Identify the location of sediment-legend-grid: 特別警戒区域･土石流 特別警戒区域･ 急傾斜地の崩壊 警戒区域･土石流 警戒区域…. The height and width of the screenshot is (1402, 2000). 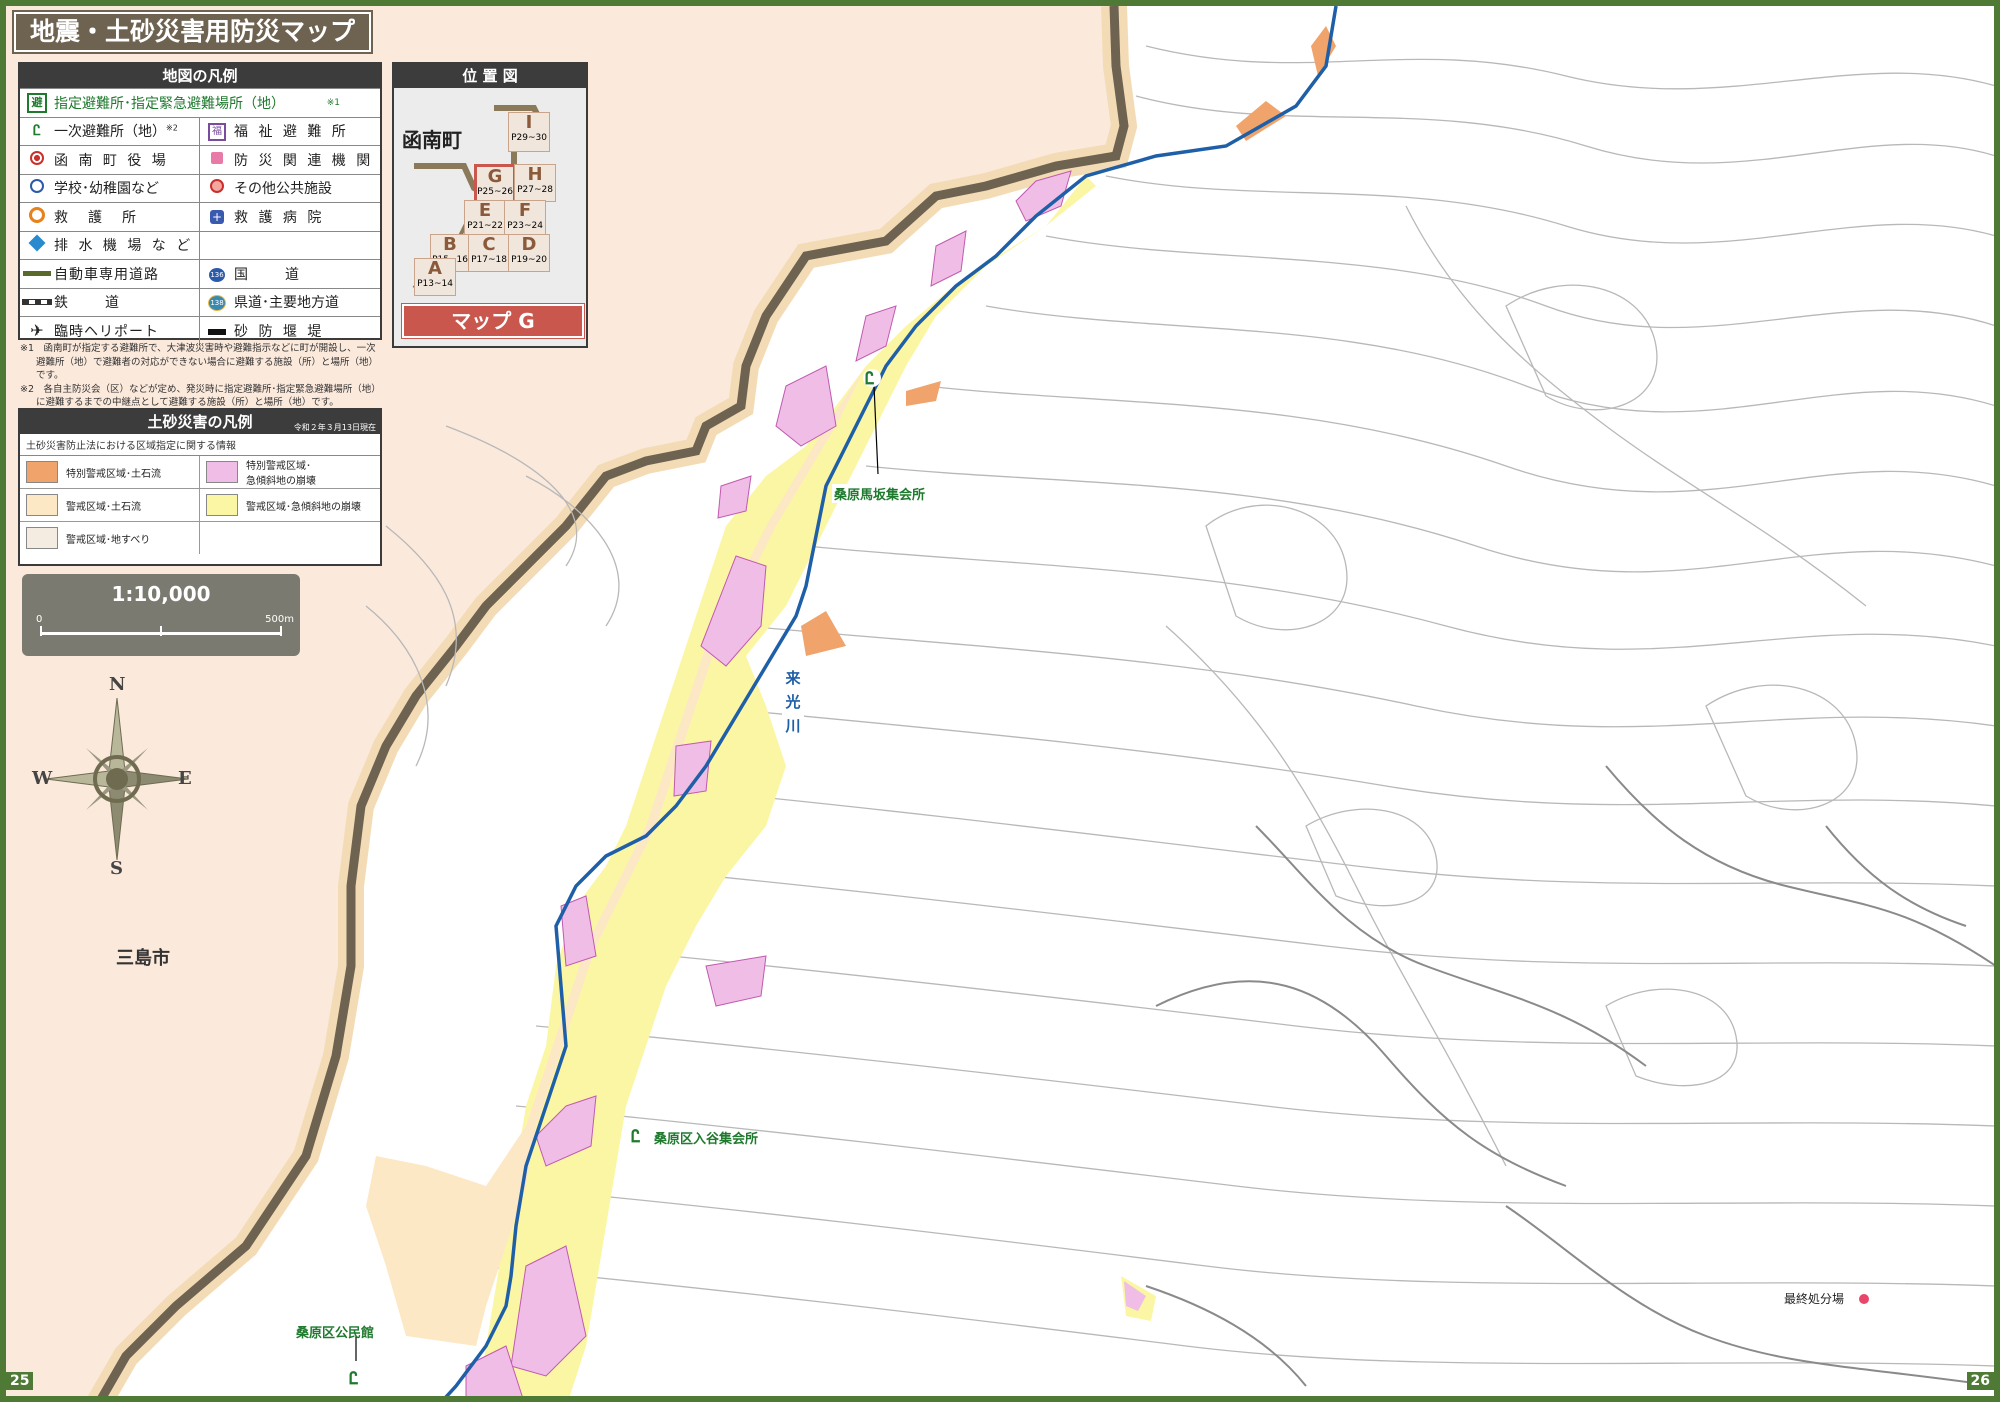
(200, 505).